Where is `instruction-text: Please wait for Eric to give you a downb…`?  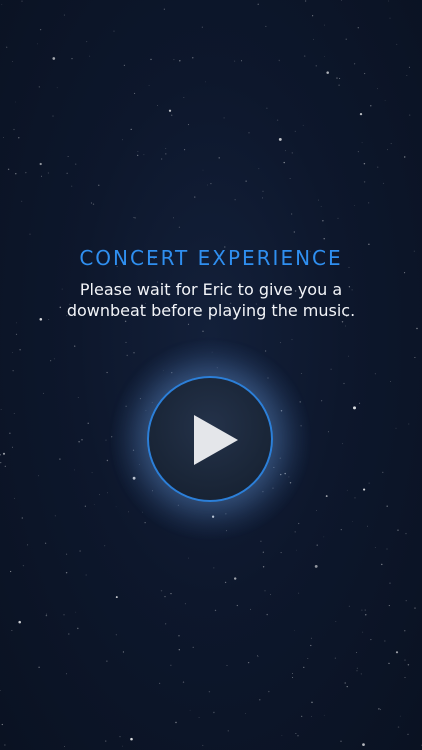
instruction-text: Please wait for Eric to give you a downb… is located at coordinates (211, 300).